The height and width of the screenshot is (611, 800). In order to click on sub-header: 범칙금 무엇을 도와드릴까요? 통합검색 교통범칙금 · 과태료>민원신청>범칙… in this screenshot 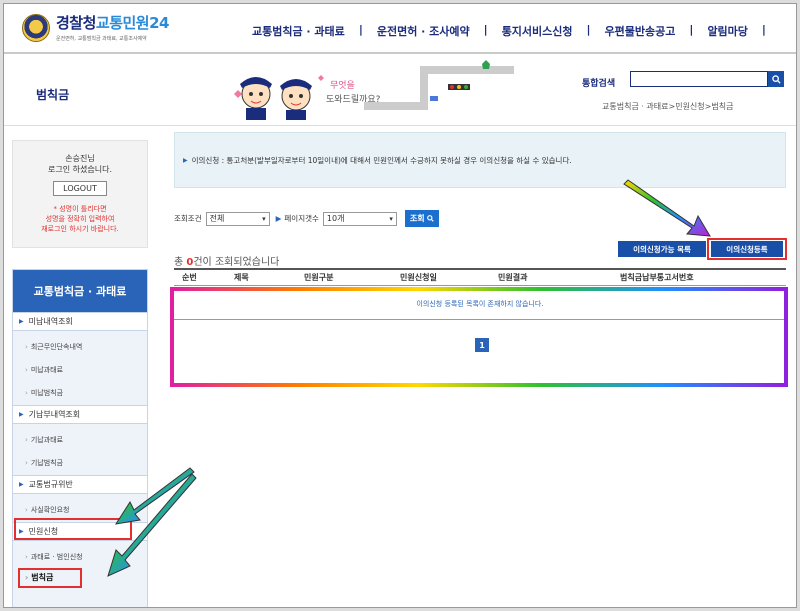, I will do `click(400, 91)`.